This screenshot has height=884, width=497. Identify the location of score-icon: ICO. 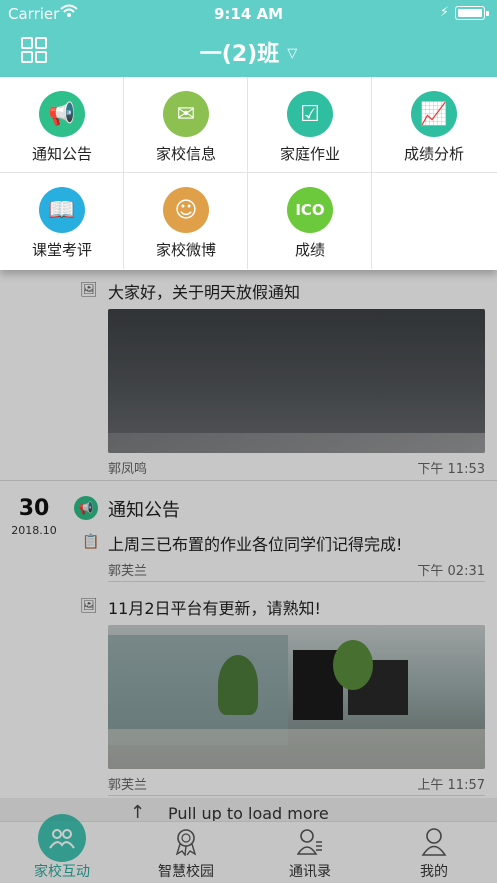
(310, 210).